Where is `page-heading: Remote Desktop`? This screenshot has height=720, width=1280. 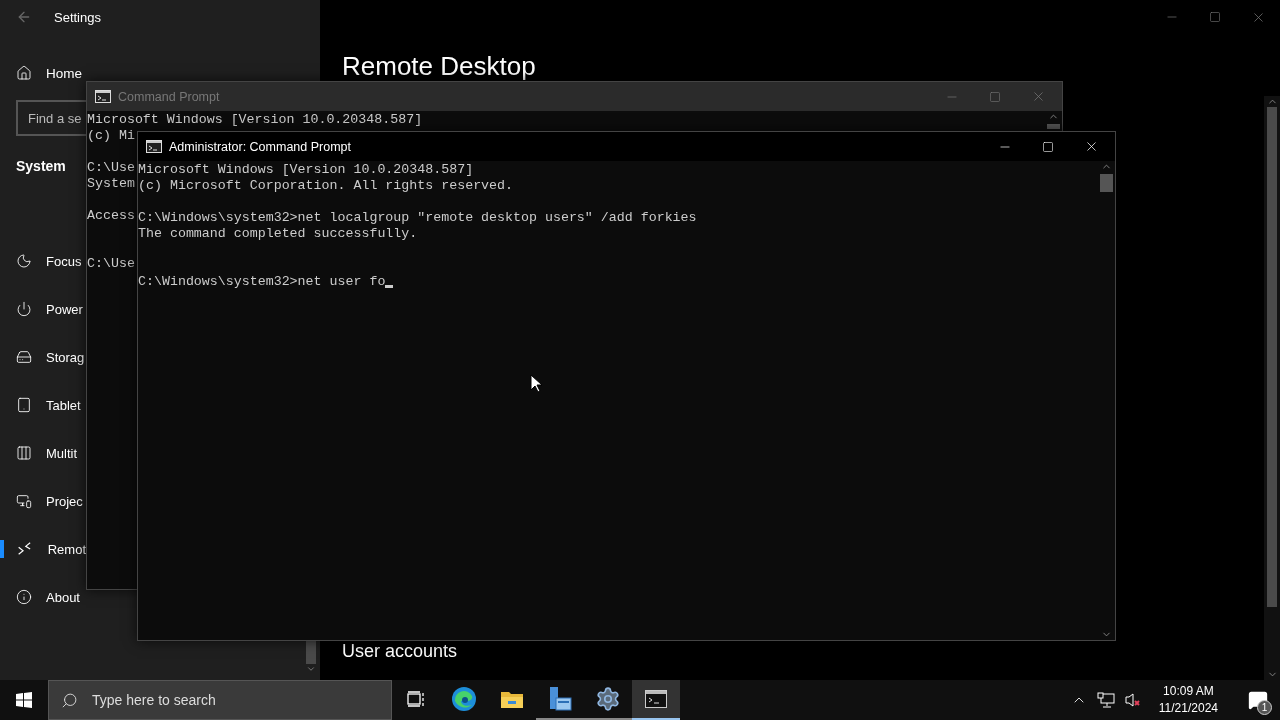 page-heading: Remote Desktop is located at coordinates (439, 66).